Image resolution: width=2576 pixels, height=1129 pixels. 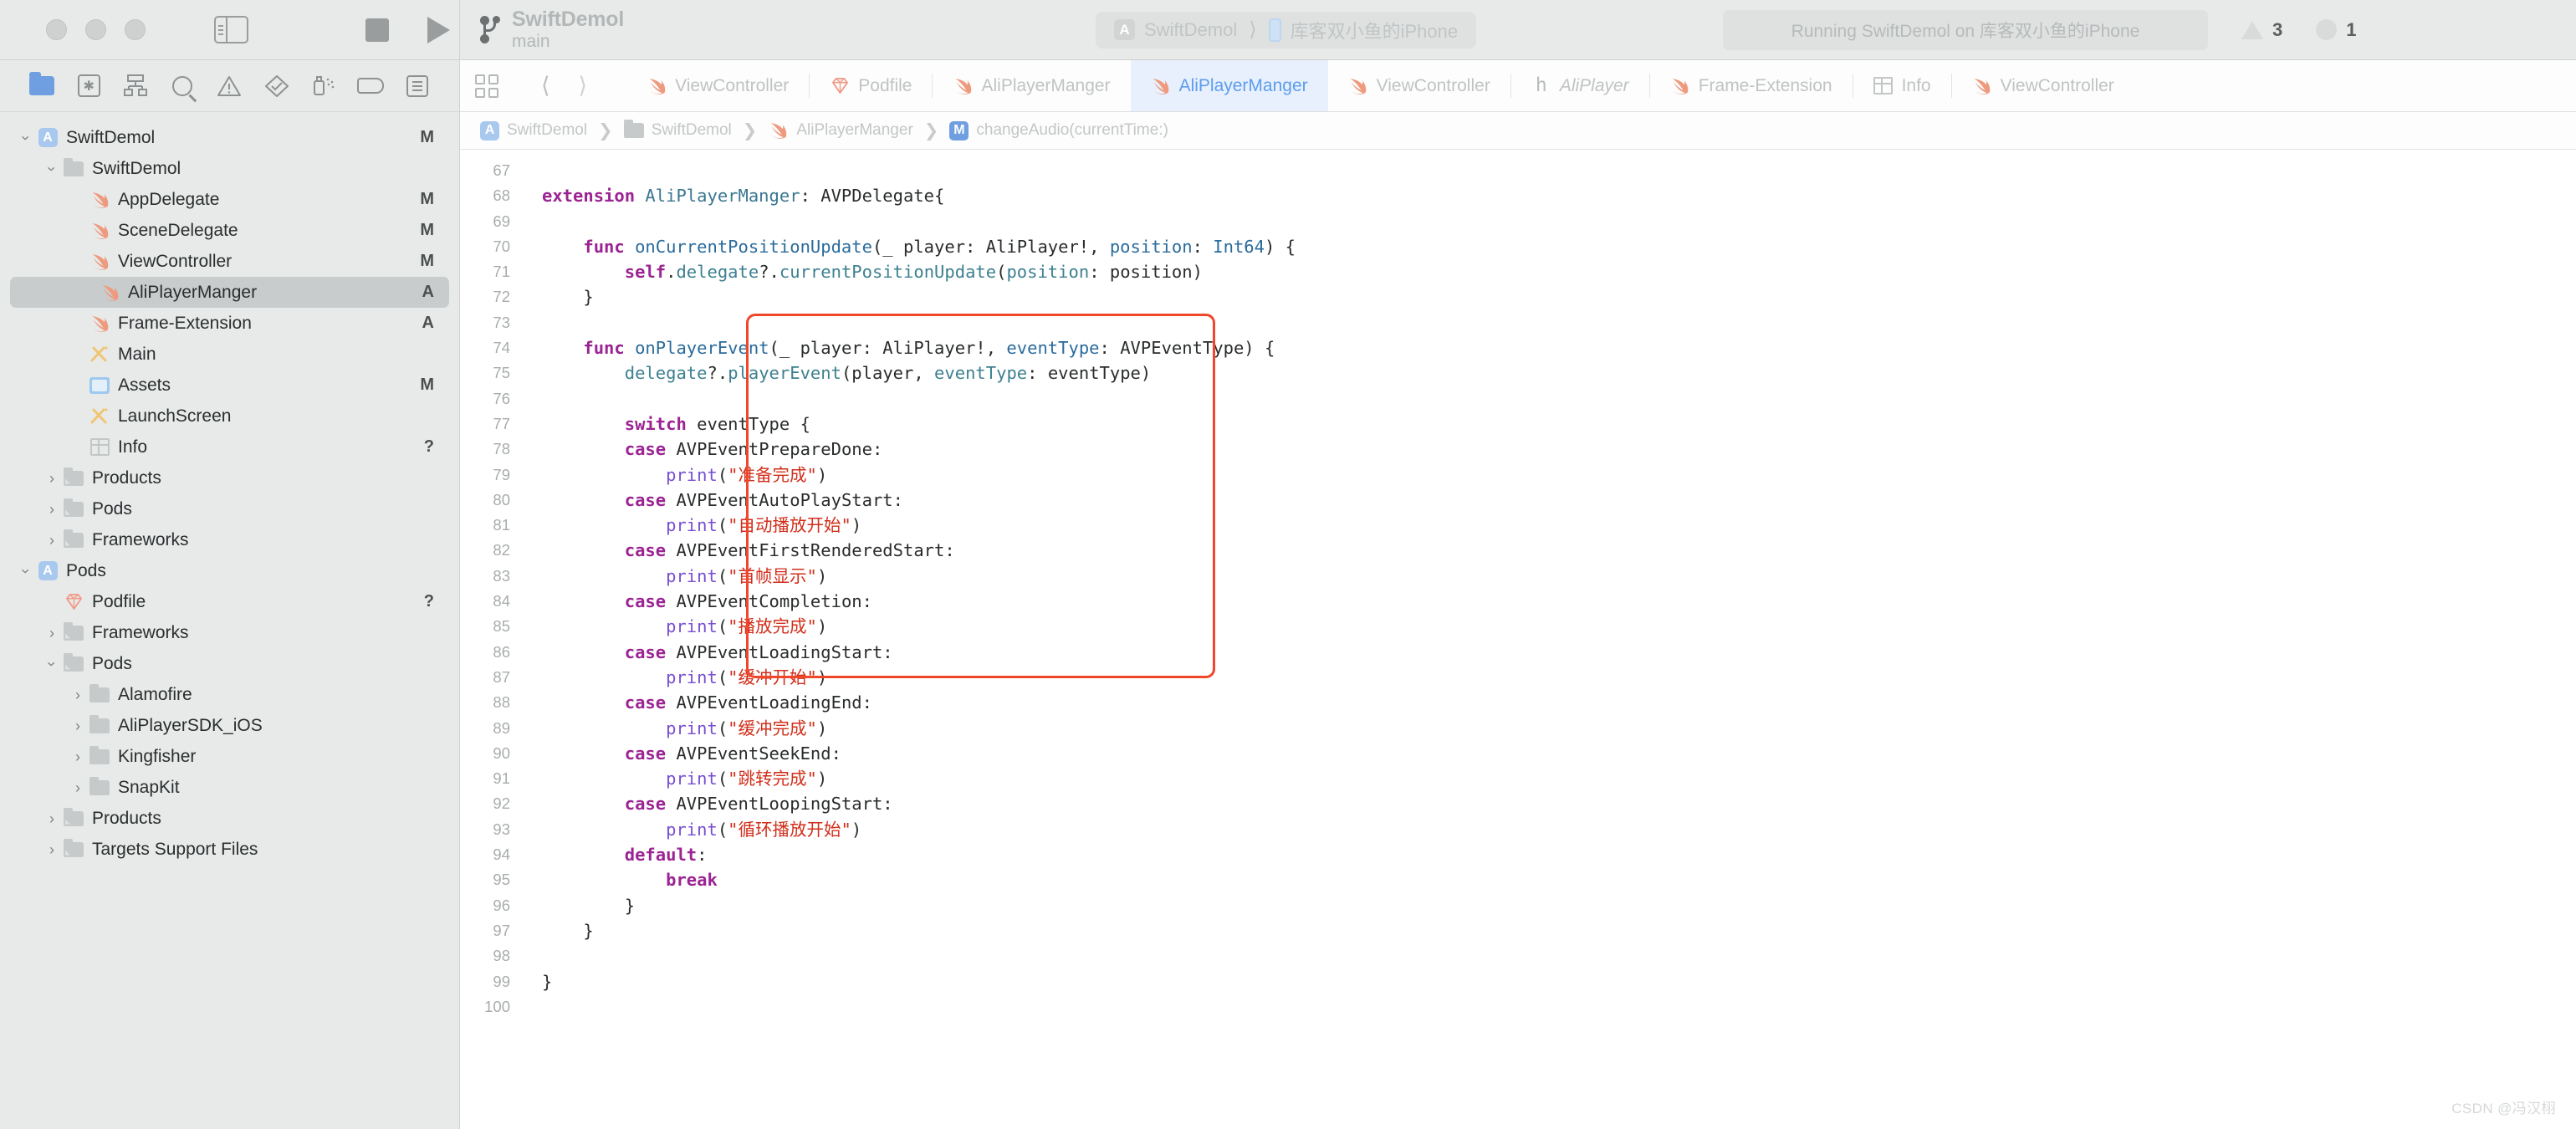 I want to click on test-navigator-icon, so click(x=277, y=86).